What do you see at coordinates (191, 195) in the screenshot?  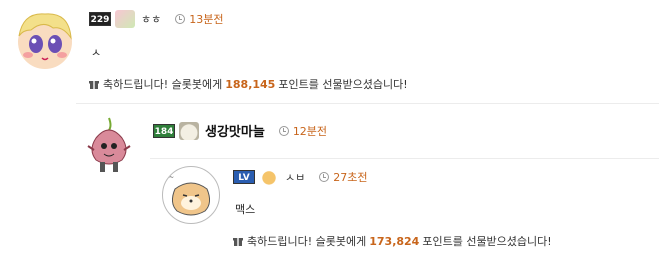 I see `avatar-cat-cartoon: ~` at bounding box center [191, 195].